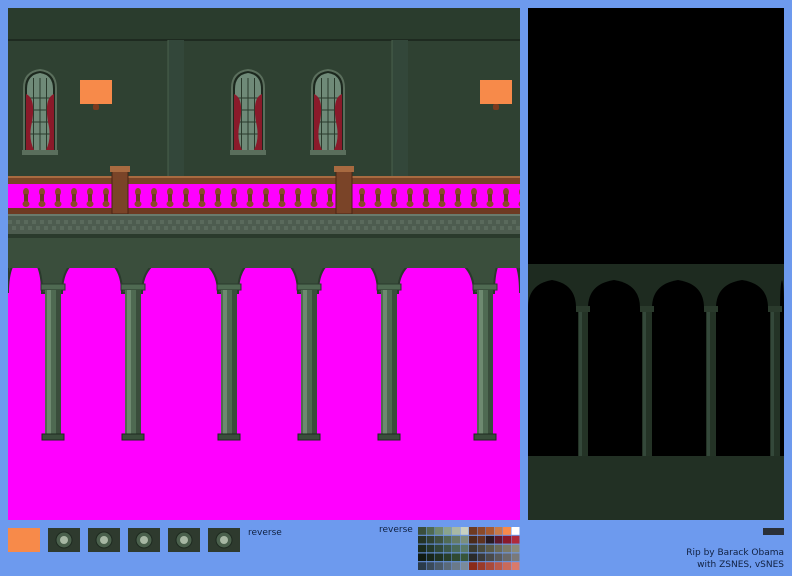 The width and height of the screenshot is (792, 576). What do you see at coordinates (396, 530) in the screenshot?
I see `reverse-label-right: reverse` at bounding box center [396, 530].